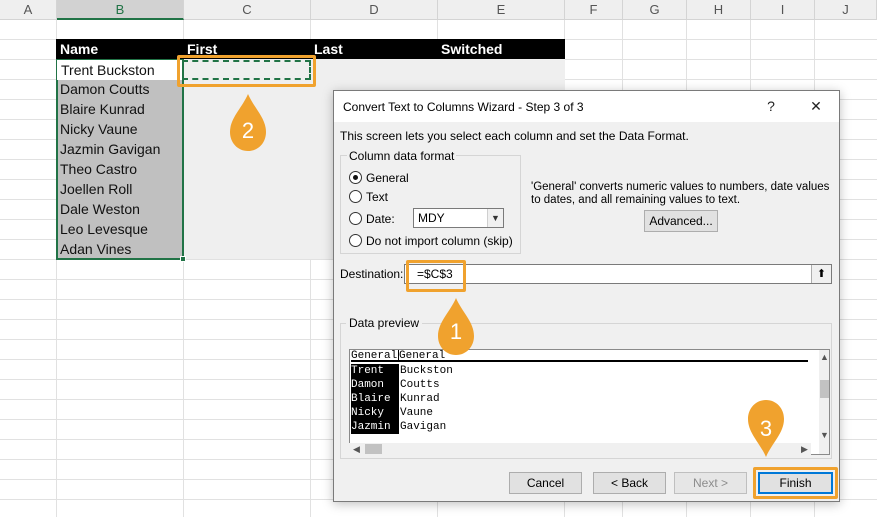  I want to click on column-header-c: C, so click(247, 10).